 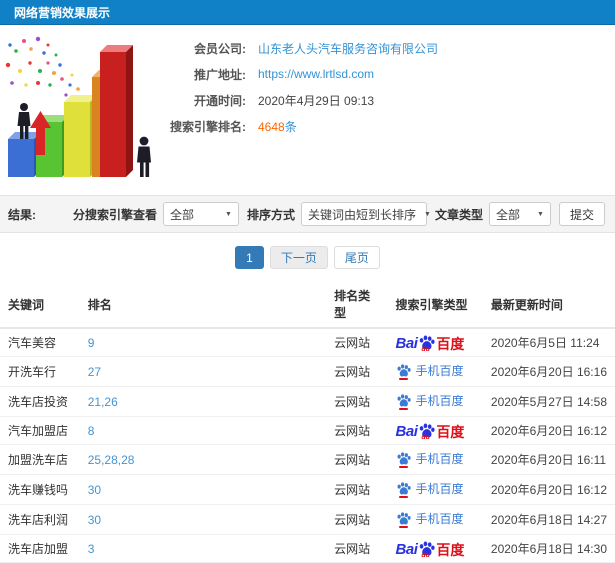 What do you see at coordinates (357, 305) in the screenshot?
I see `col-rank-type: 排名类型` at bounding box center [357, 305].